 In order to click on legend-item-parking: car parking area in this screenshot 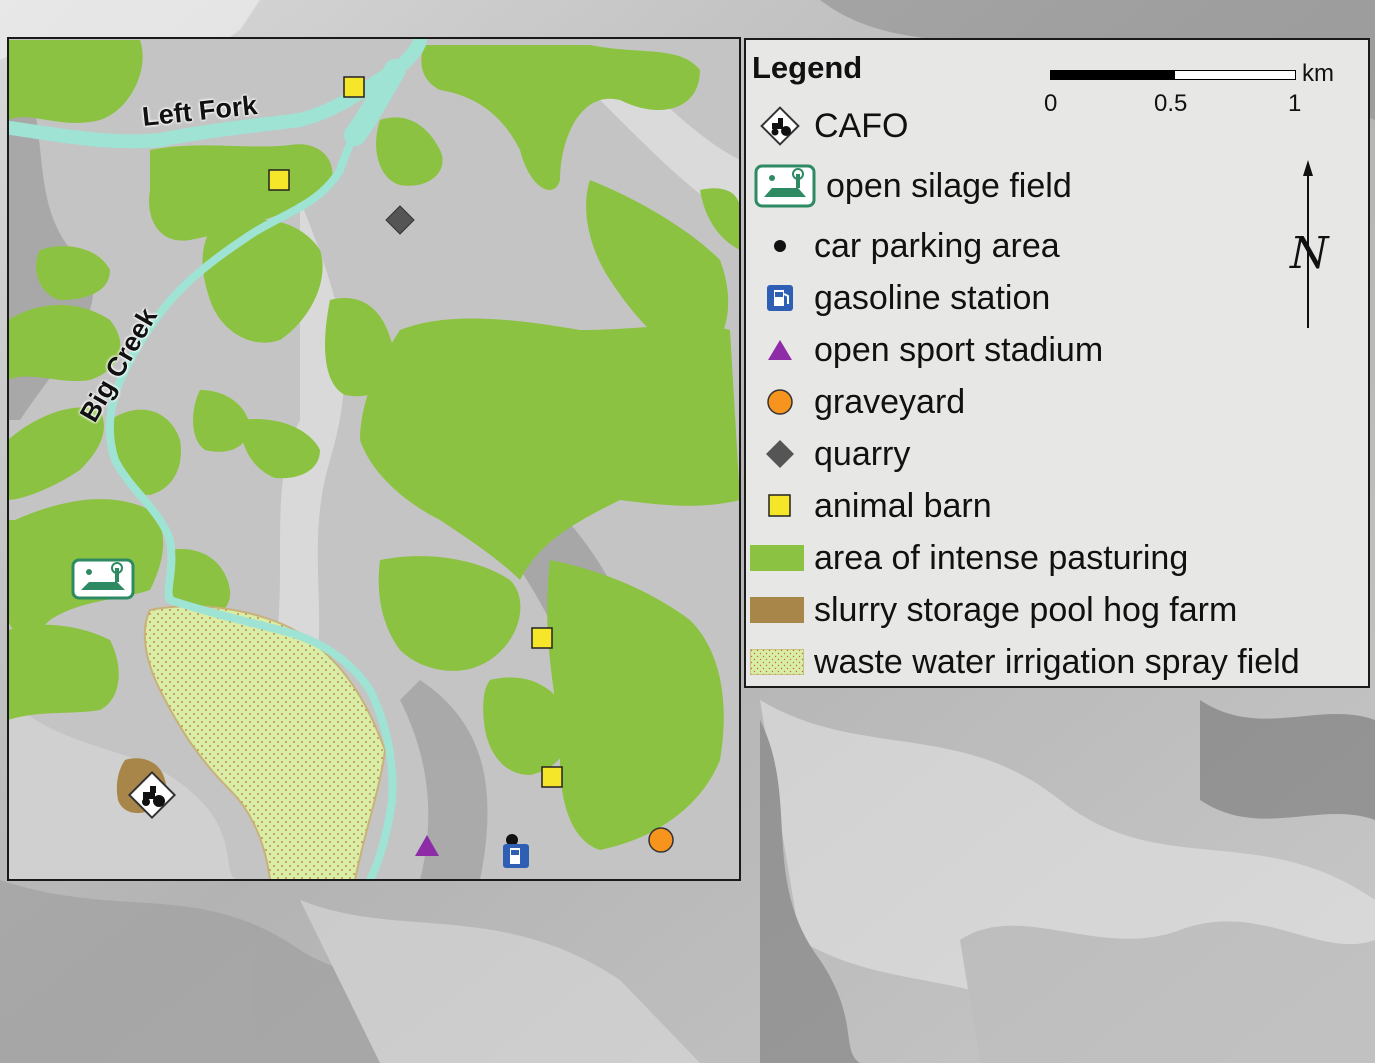, I will do `click(1056, 246)`.